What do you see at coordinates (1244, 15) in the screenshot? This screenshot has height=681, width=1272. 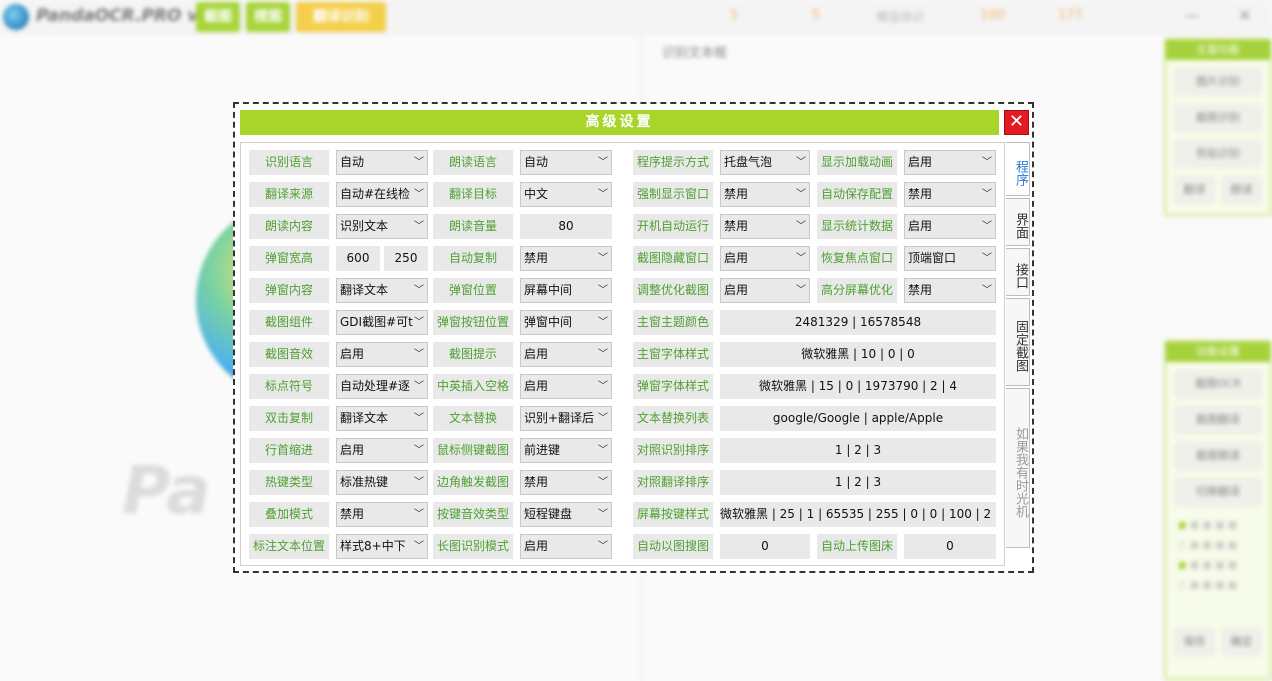 I see `window-close-button: ✕` at bounding box center [1244, 15].